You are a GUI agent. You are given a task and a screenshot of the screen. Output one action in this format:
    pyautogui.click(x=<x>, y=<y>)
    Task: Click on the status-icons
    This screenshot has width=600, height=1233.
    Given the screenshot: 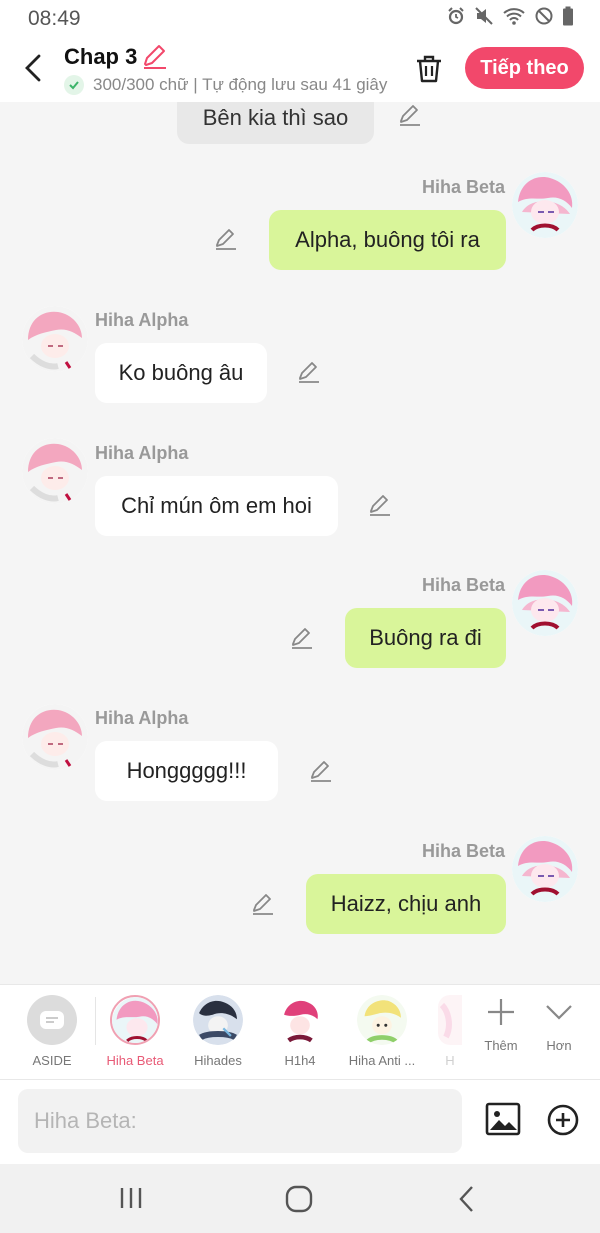 What is the action you would take?
    pyautogui.click(x=510, y=16)
    